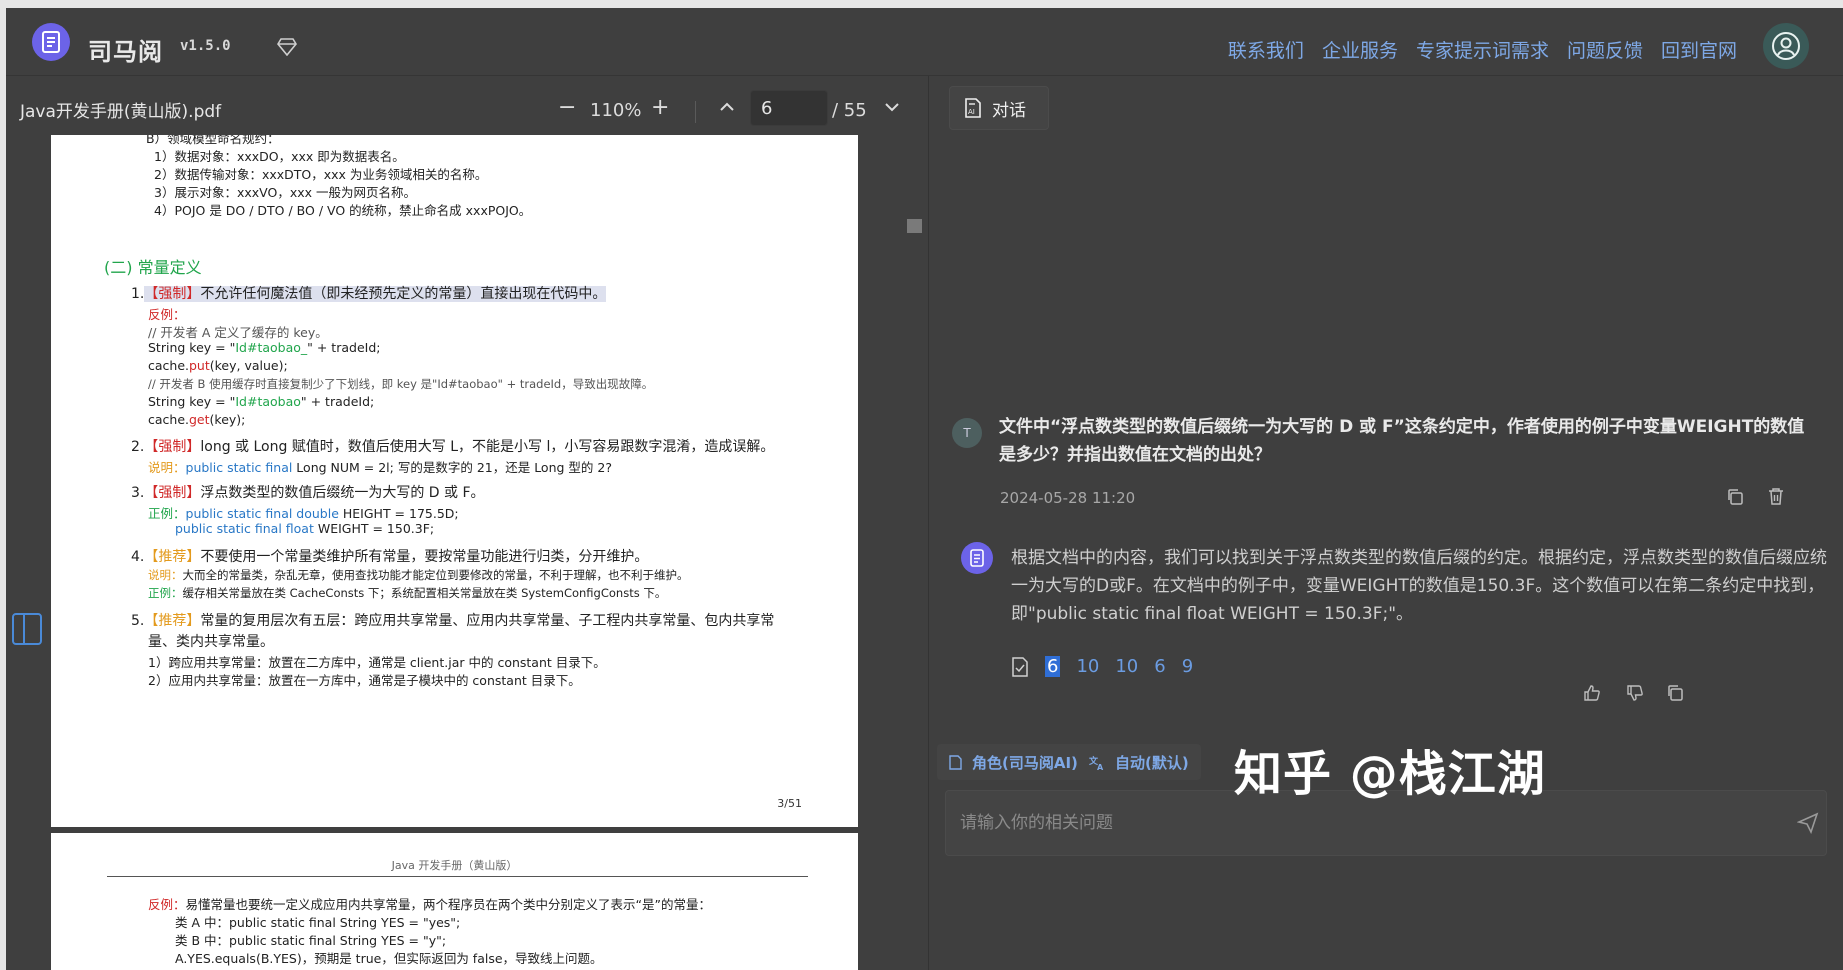 Image resolution: width=1843 pixels, height=970 pixels. I want to click on question-avatar: T, so click(967, 433).